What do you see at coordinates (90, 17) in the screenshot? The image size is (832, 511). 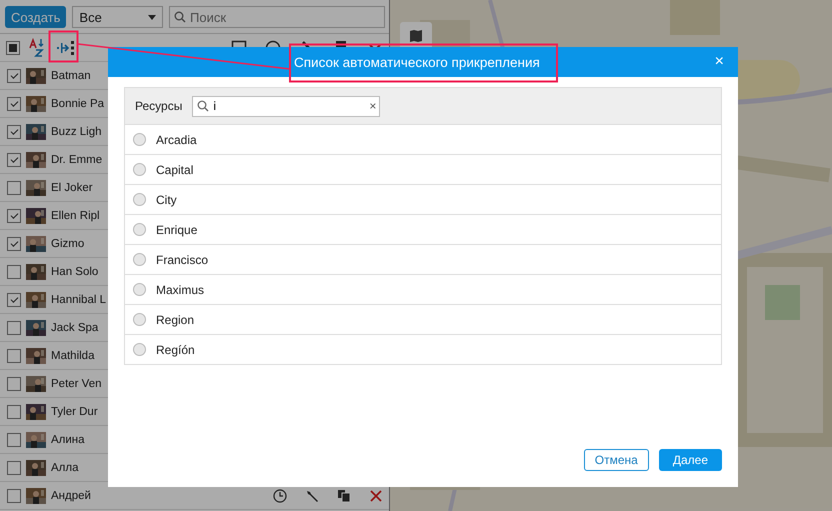 I see `dropdown-value: Все` at bounding box center [90, 17].